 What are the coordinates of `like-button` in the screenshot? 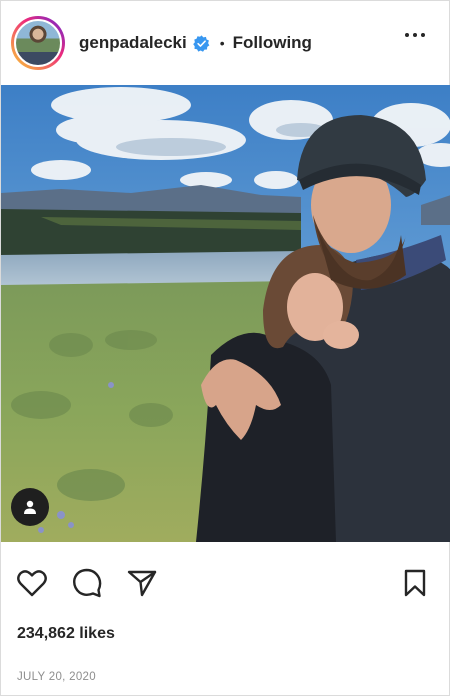 It's located at (32, 583).